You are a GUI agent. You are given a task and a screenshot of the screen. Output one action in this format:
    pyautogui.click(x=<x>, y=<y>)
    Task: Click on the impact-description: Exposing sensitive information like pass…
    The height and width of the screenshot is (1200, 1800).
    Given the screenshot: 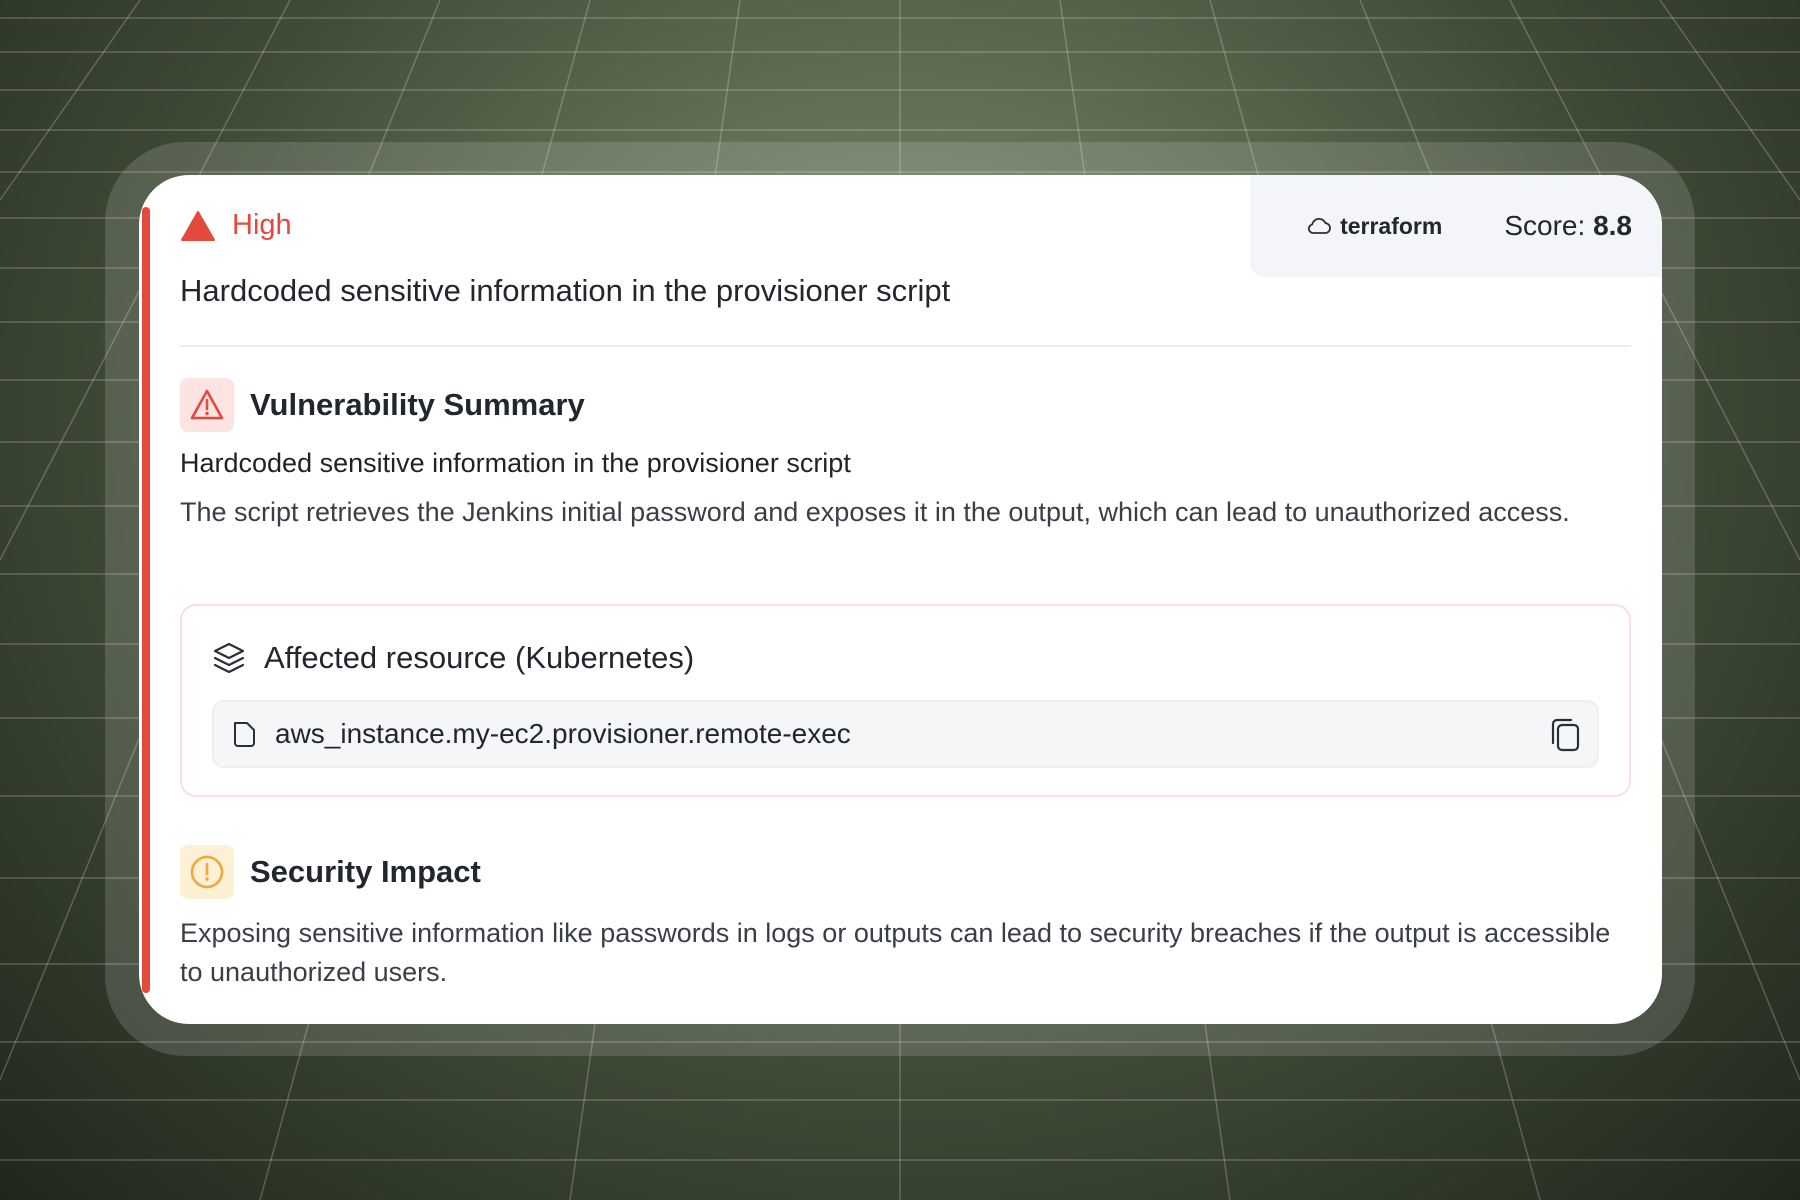 What is the action you would take?
    pyautogui.click(x=895, y=952)
    